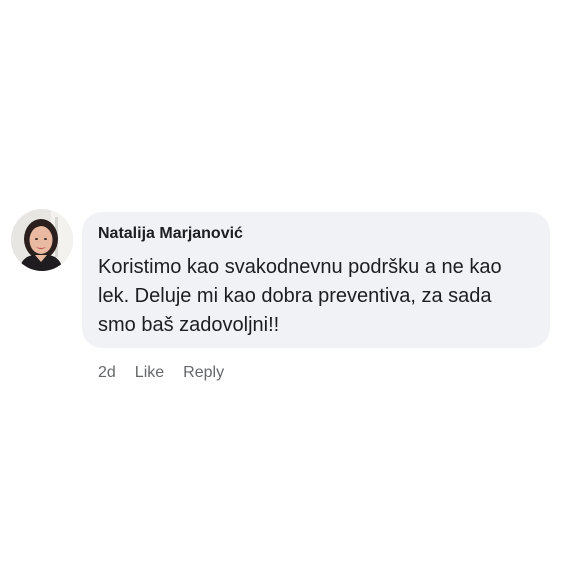 The height and width of the screenshot is (580, 580). What do you see at coordinates (170, 373) in the screenshot?
I see `comment-actions: 2d Like Reply` at bounding box center [170, 373].